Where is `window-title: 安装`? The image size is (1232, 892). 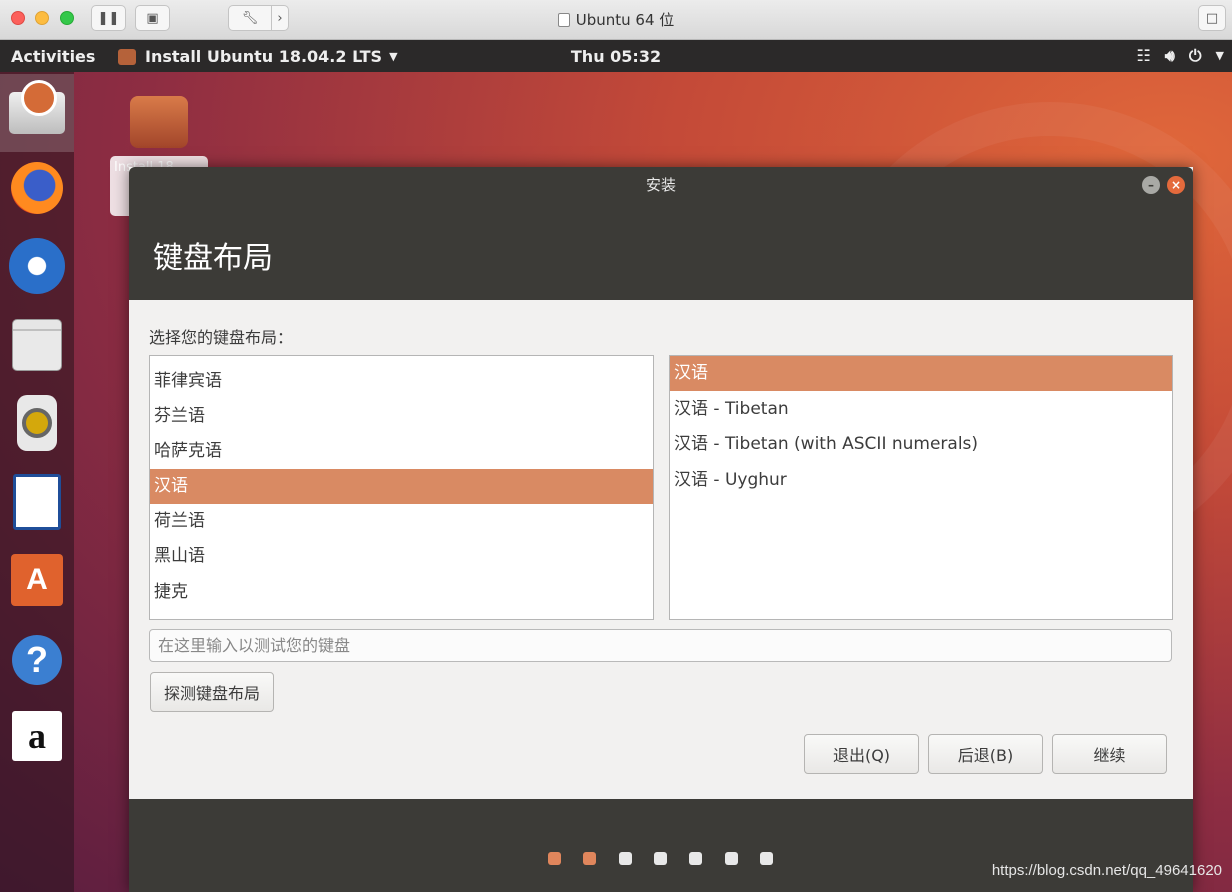
window-title: 安装 is located at coordinates (660, 185).